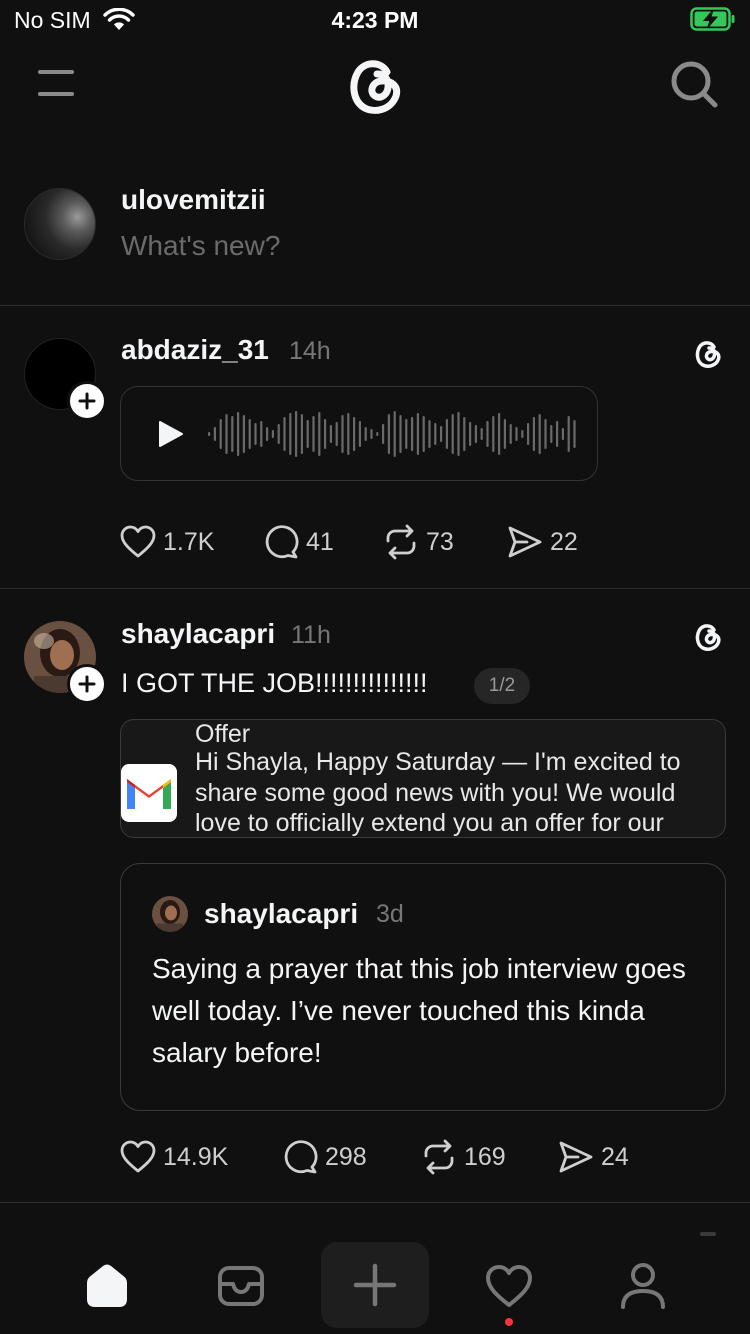 The height and width of the screenshot is (1334, 750). What do you see at coordinates (200, 246) in the screenshot?
I see `compose-prompt: What's new?` at bounding box center [200, 246].